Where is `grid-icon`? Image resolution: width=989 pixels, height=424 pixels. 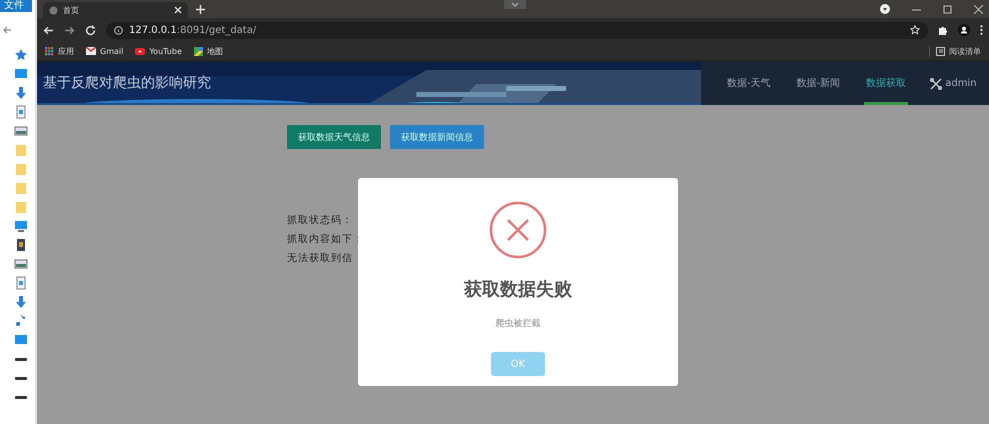
grid-icon is located at coordinates (49, 51).